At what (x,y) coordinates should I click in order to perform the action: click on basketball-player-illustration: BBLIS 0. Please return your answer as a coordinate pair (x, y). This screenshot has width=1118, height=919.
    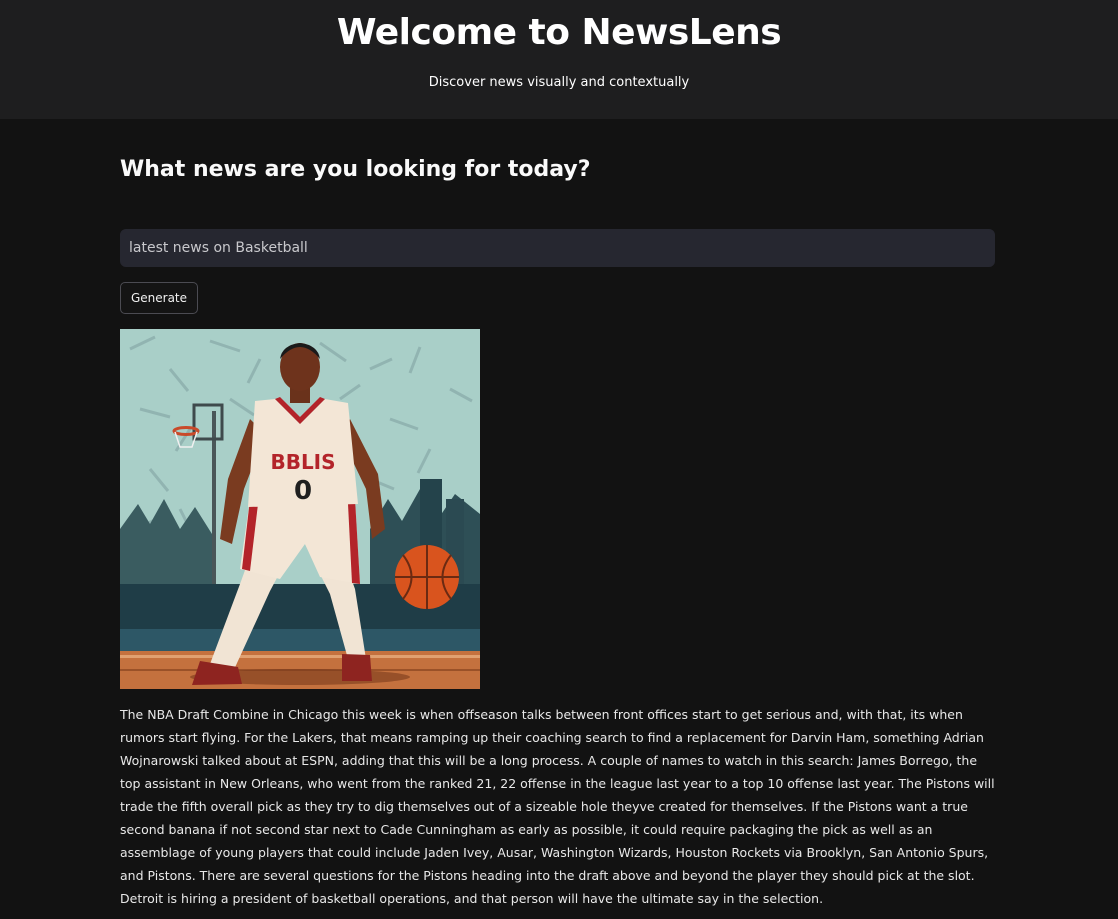
    Looking at the image, I should click on (300, 509).